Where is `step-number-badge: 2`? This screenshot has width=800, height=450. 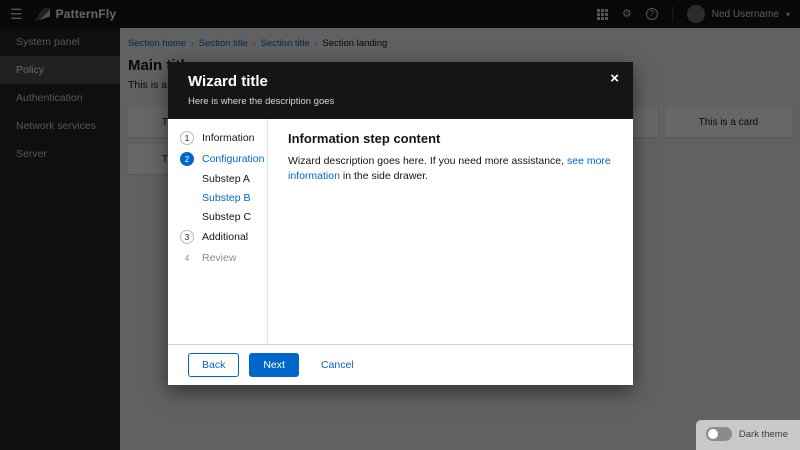
step-number-badge: 2 is located at coordinates (187, 159).